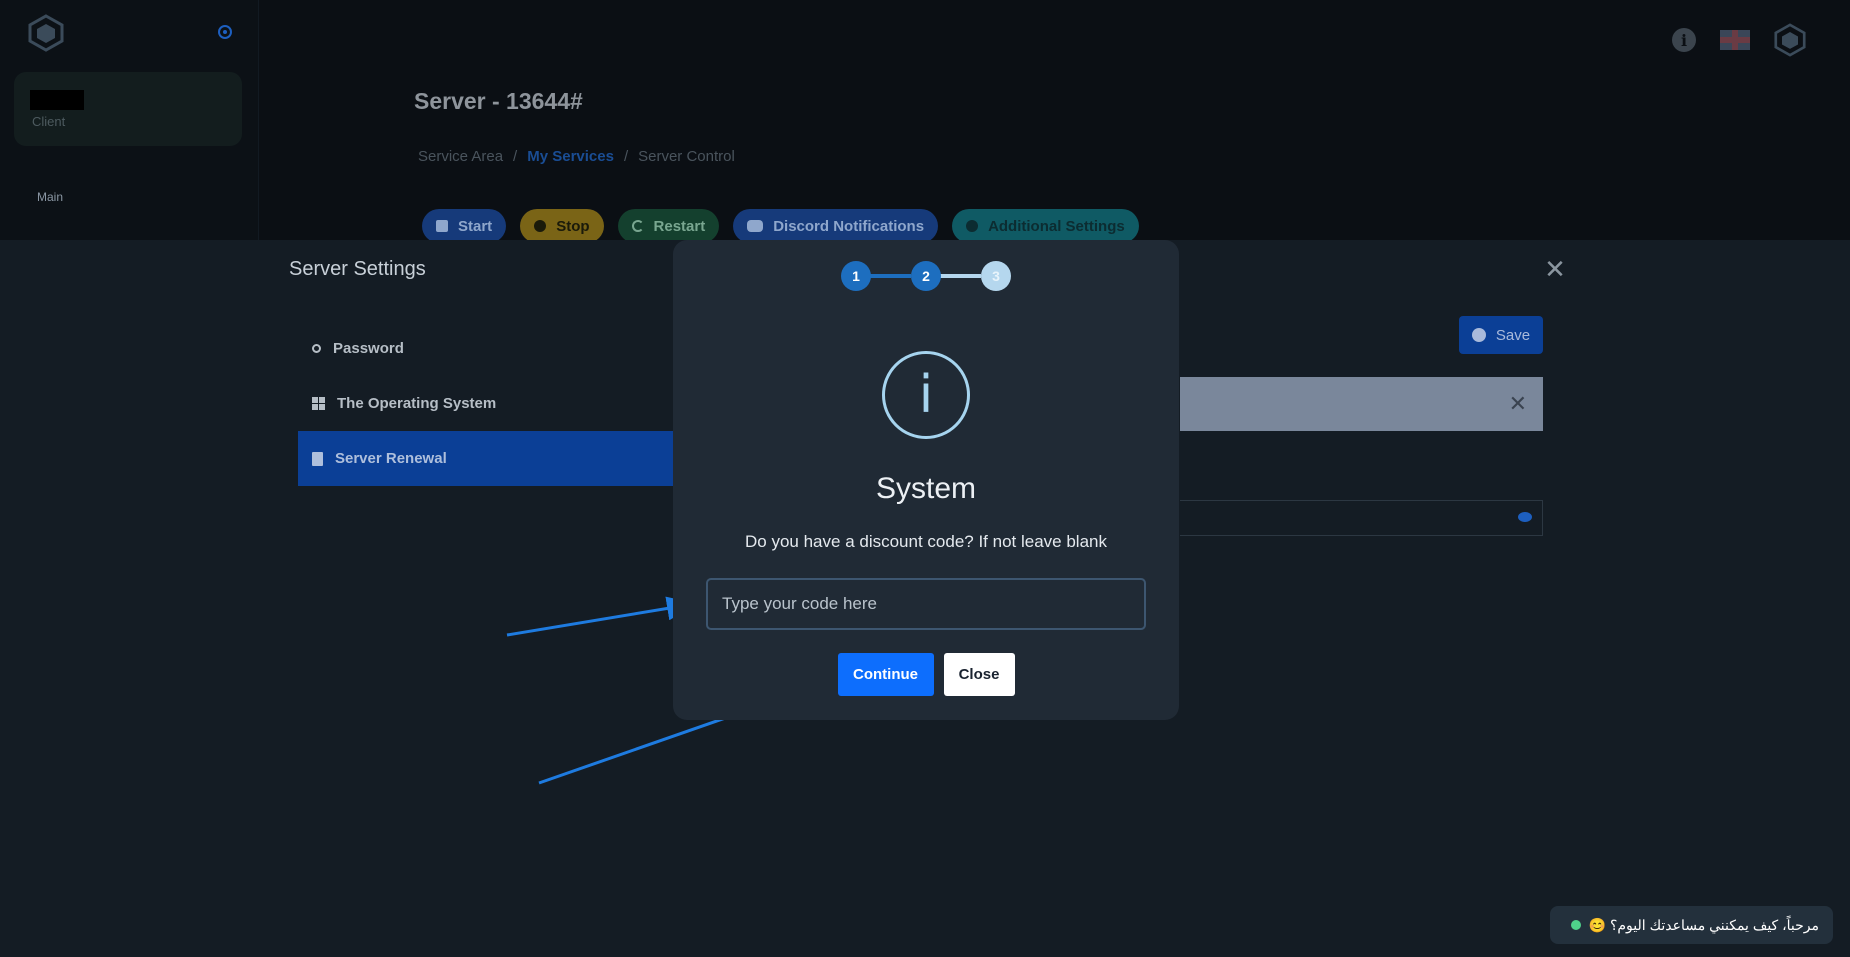 This screenshot has height=957, width=1850. I want to click on chat-message: مرحباً، كيف يمكنني مساعدتك اليوم؟ 😊, so click(1703, 924).